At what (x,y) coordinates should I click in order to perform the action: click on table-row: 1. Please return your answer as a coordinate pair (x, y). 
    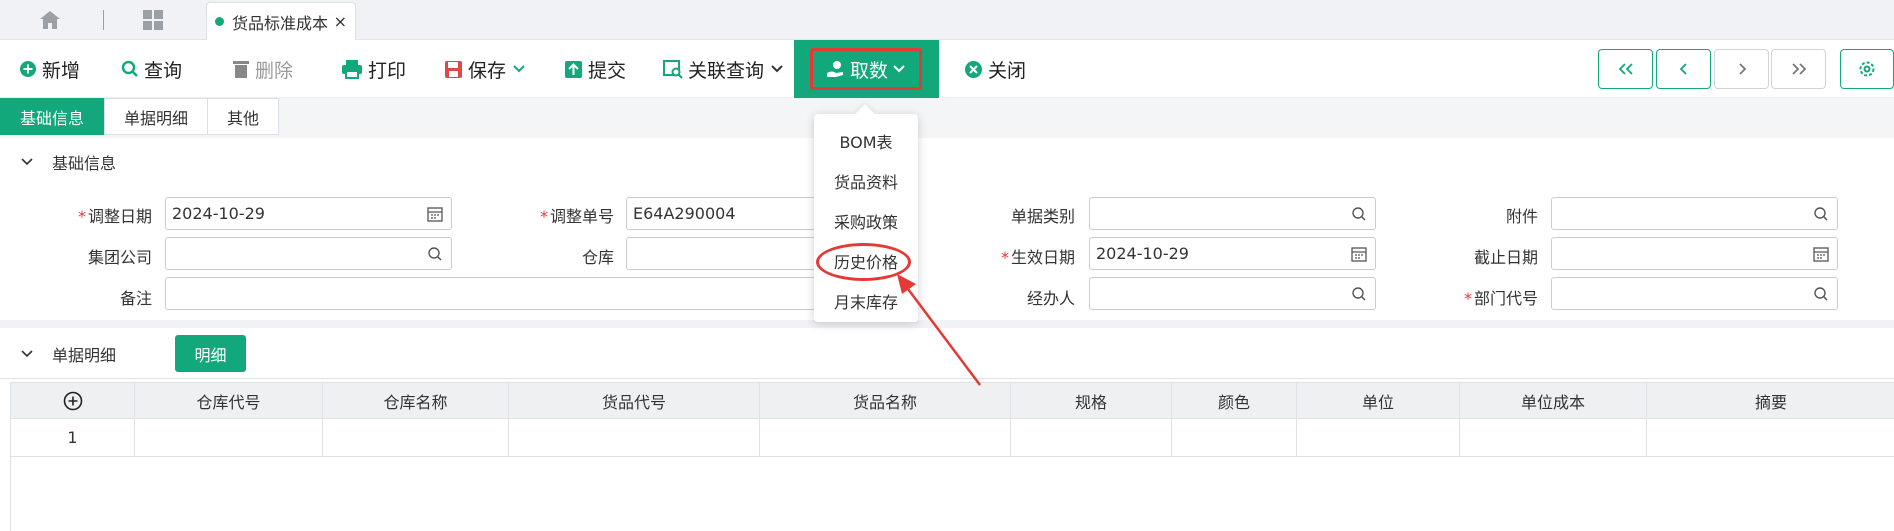
    Looking at the image, I should click on (952, 438).